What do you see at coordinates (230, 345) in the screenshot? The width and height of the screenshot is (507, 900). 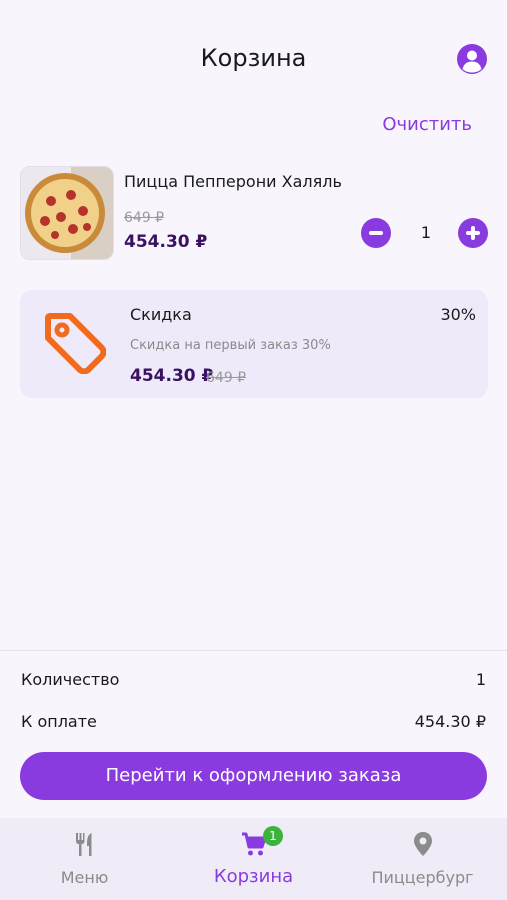 I see `discount-description: Скидка на первый заказ 30%` at bounding box center [230, 345].